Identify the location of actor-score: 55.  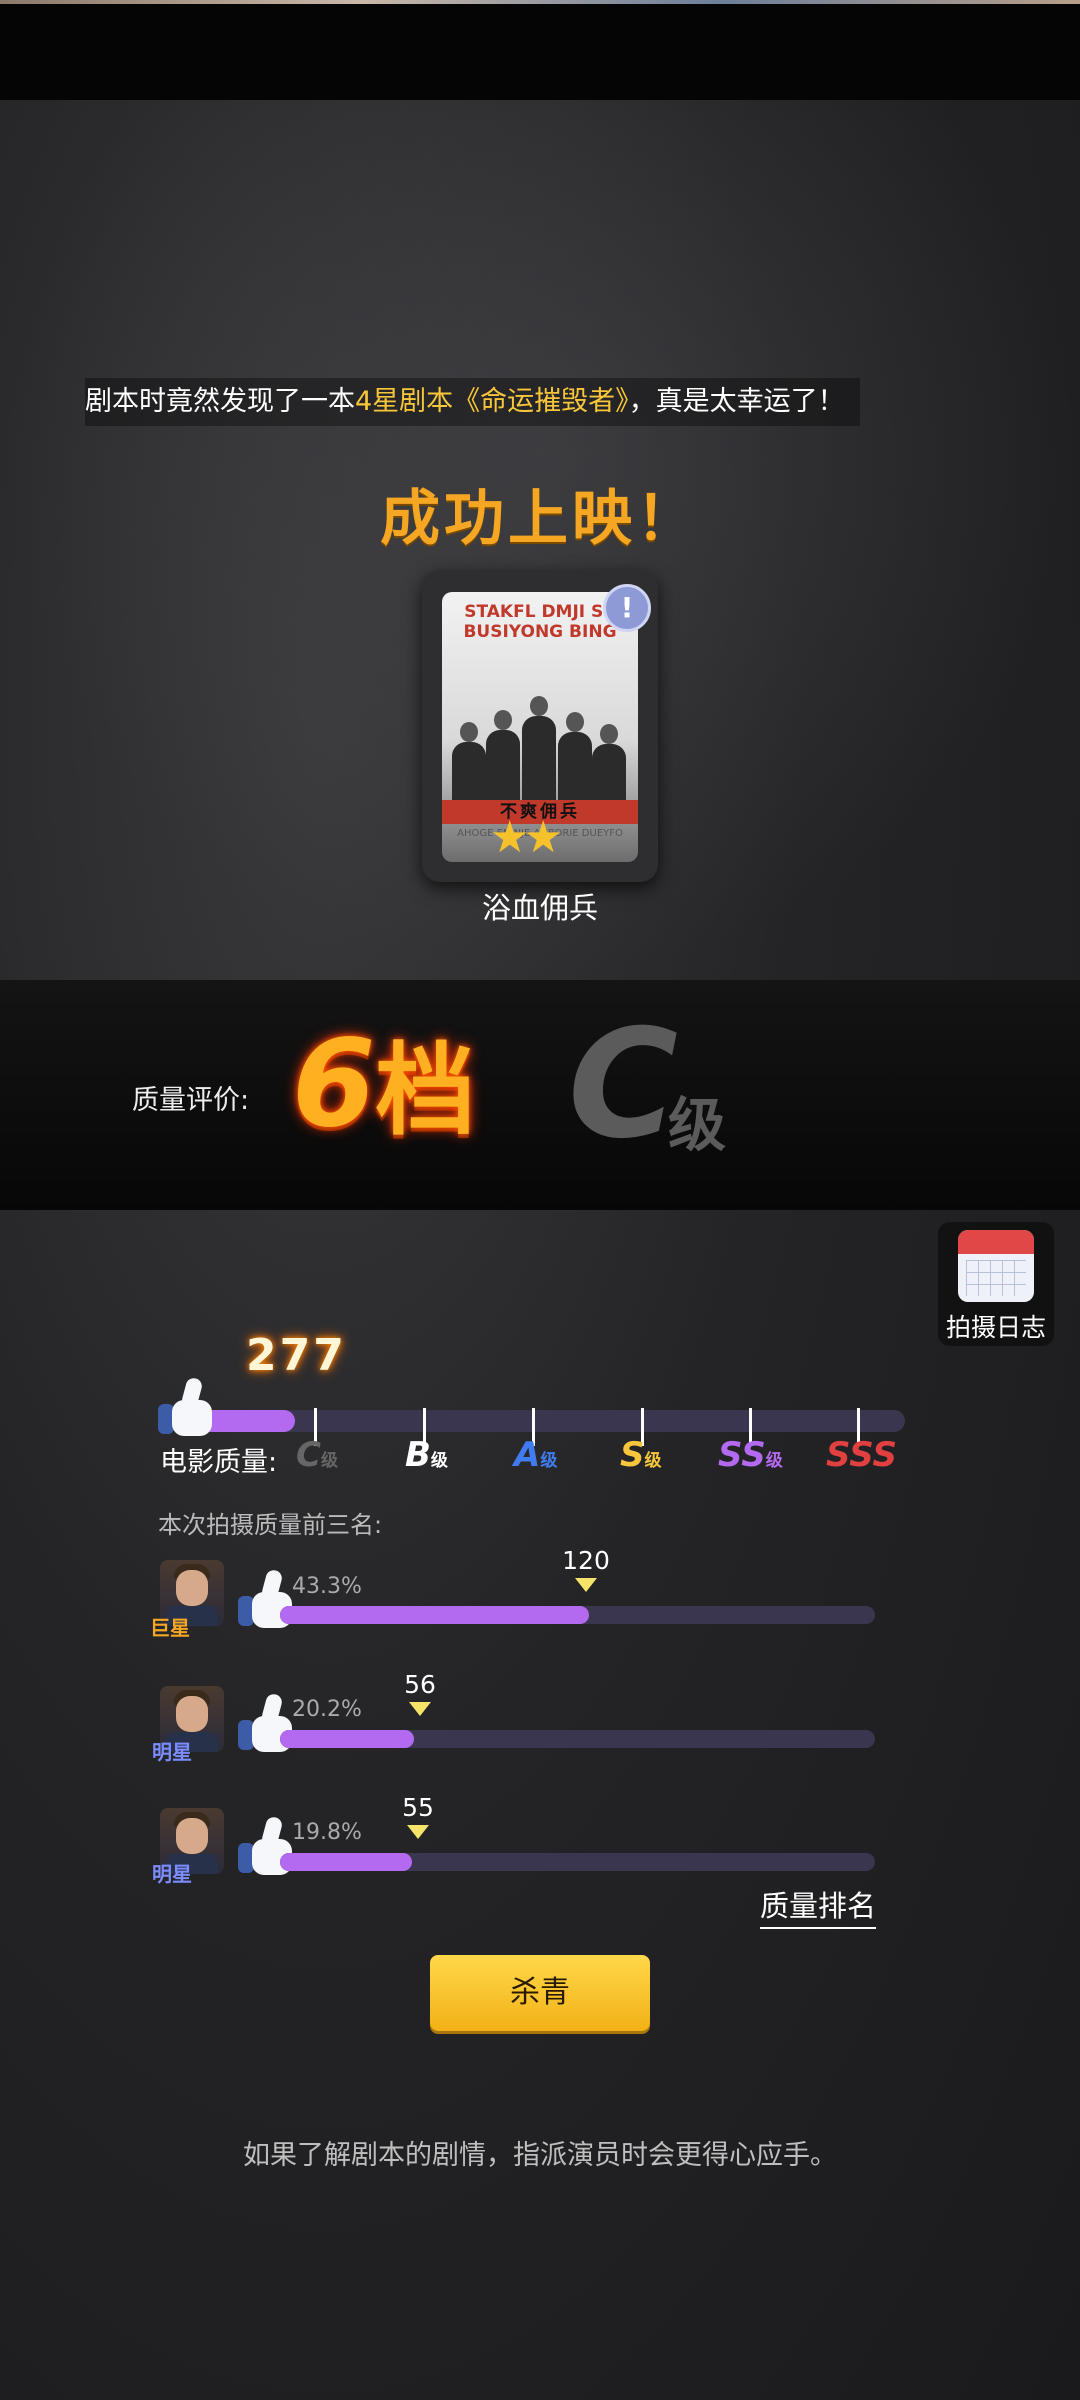
(418, 1807).